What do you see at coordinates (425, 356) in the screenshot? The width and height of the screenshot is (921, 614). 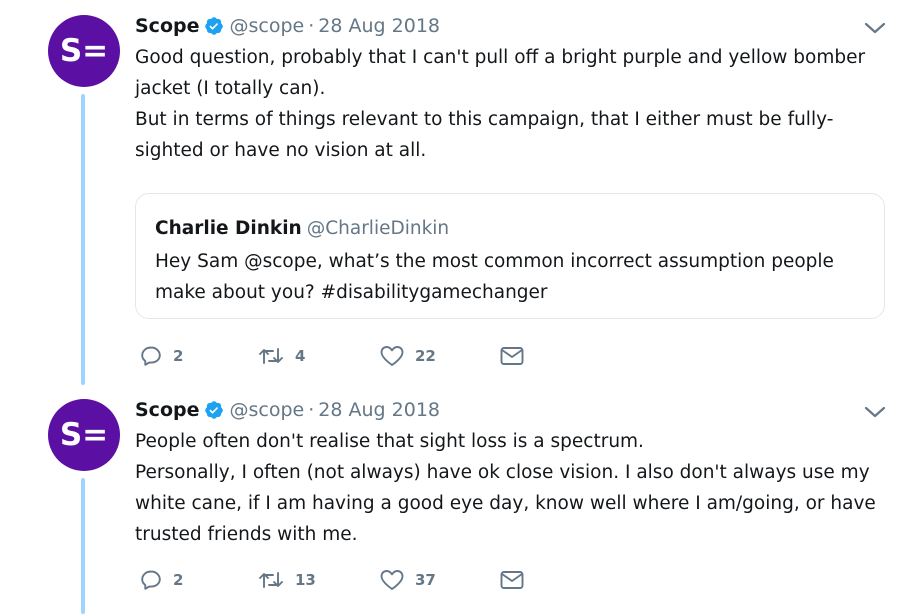 I see `like-count: 22` at bounding box center [425, 356].